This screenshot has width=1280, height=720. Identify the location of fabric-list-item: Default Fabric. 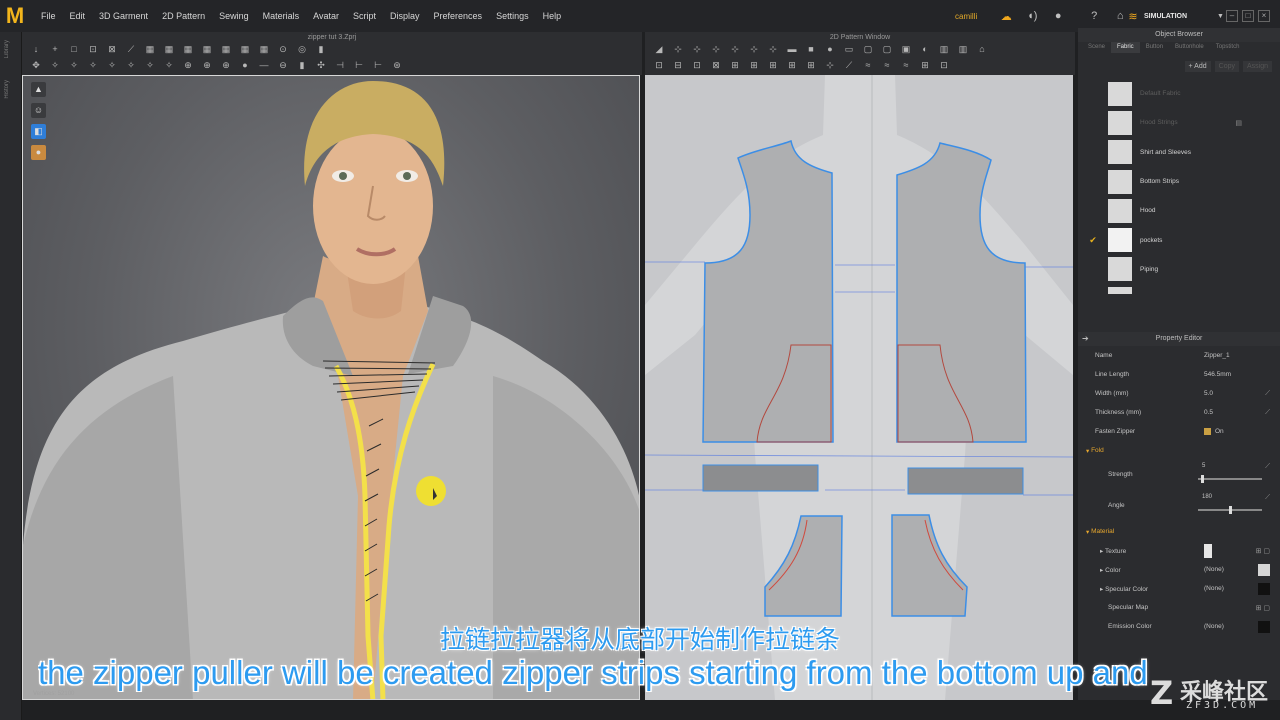
(1179, 93).